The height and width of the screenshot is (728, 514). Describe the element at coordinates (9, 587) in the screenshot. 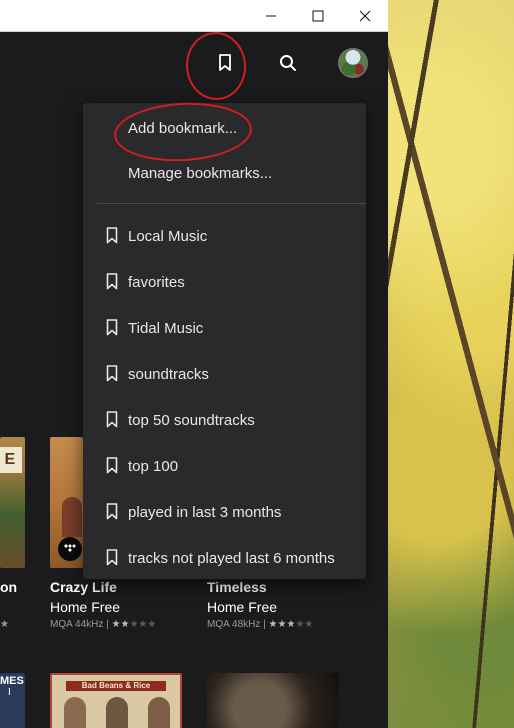

I see `album-title-left: on` at that location.